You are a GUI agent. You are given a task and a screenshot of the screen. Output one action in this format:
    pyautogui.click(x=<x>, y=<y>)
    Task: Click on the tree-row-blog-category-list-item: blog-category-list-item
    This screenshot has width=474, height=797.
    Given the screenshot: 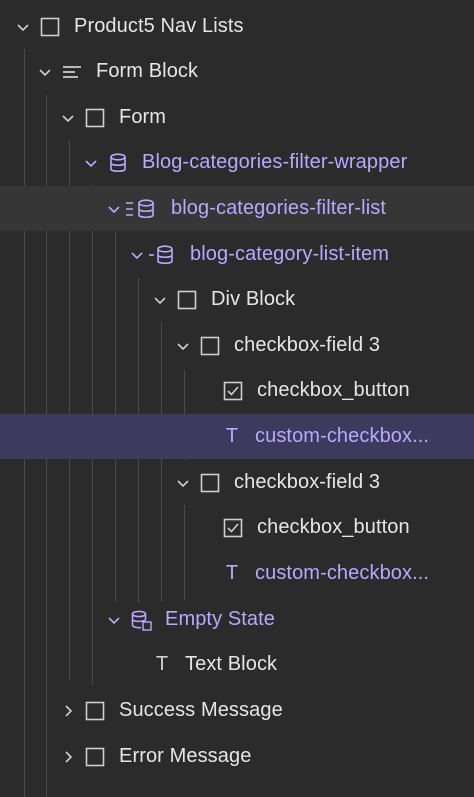 What is the action you would take?
    pyautogui.click(x=237, y=254)
    